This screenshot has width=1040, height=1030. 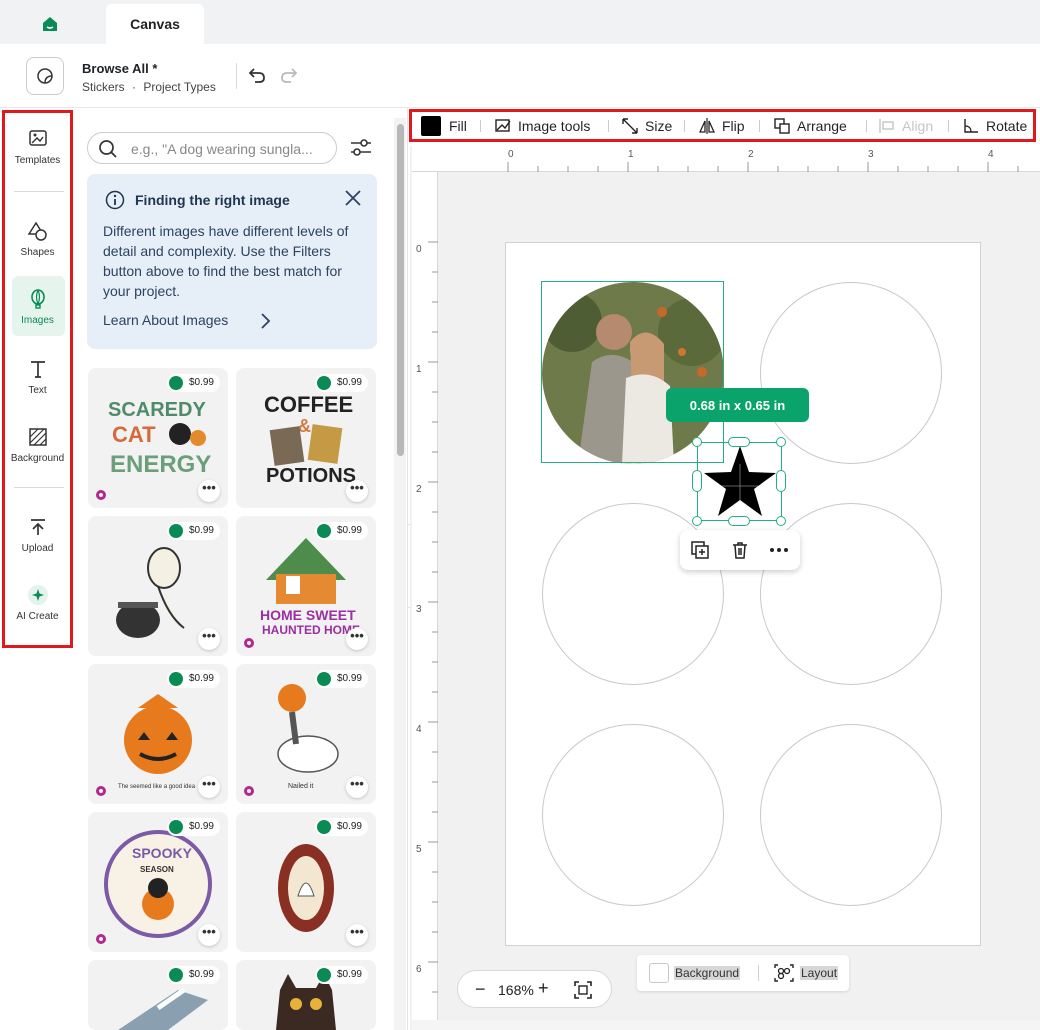 I want to click on breadcrumb-project-types: Project Types, so click(x=179, y=87).